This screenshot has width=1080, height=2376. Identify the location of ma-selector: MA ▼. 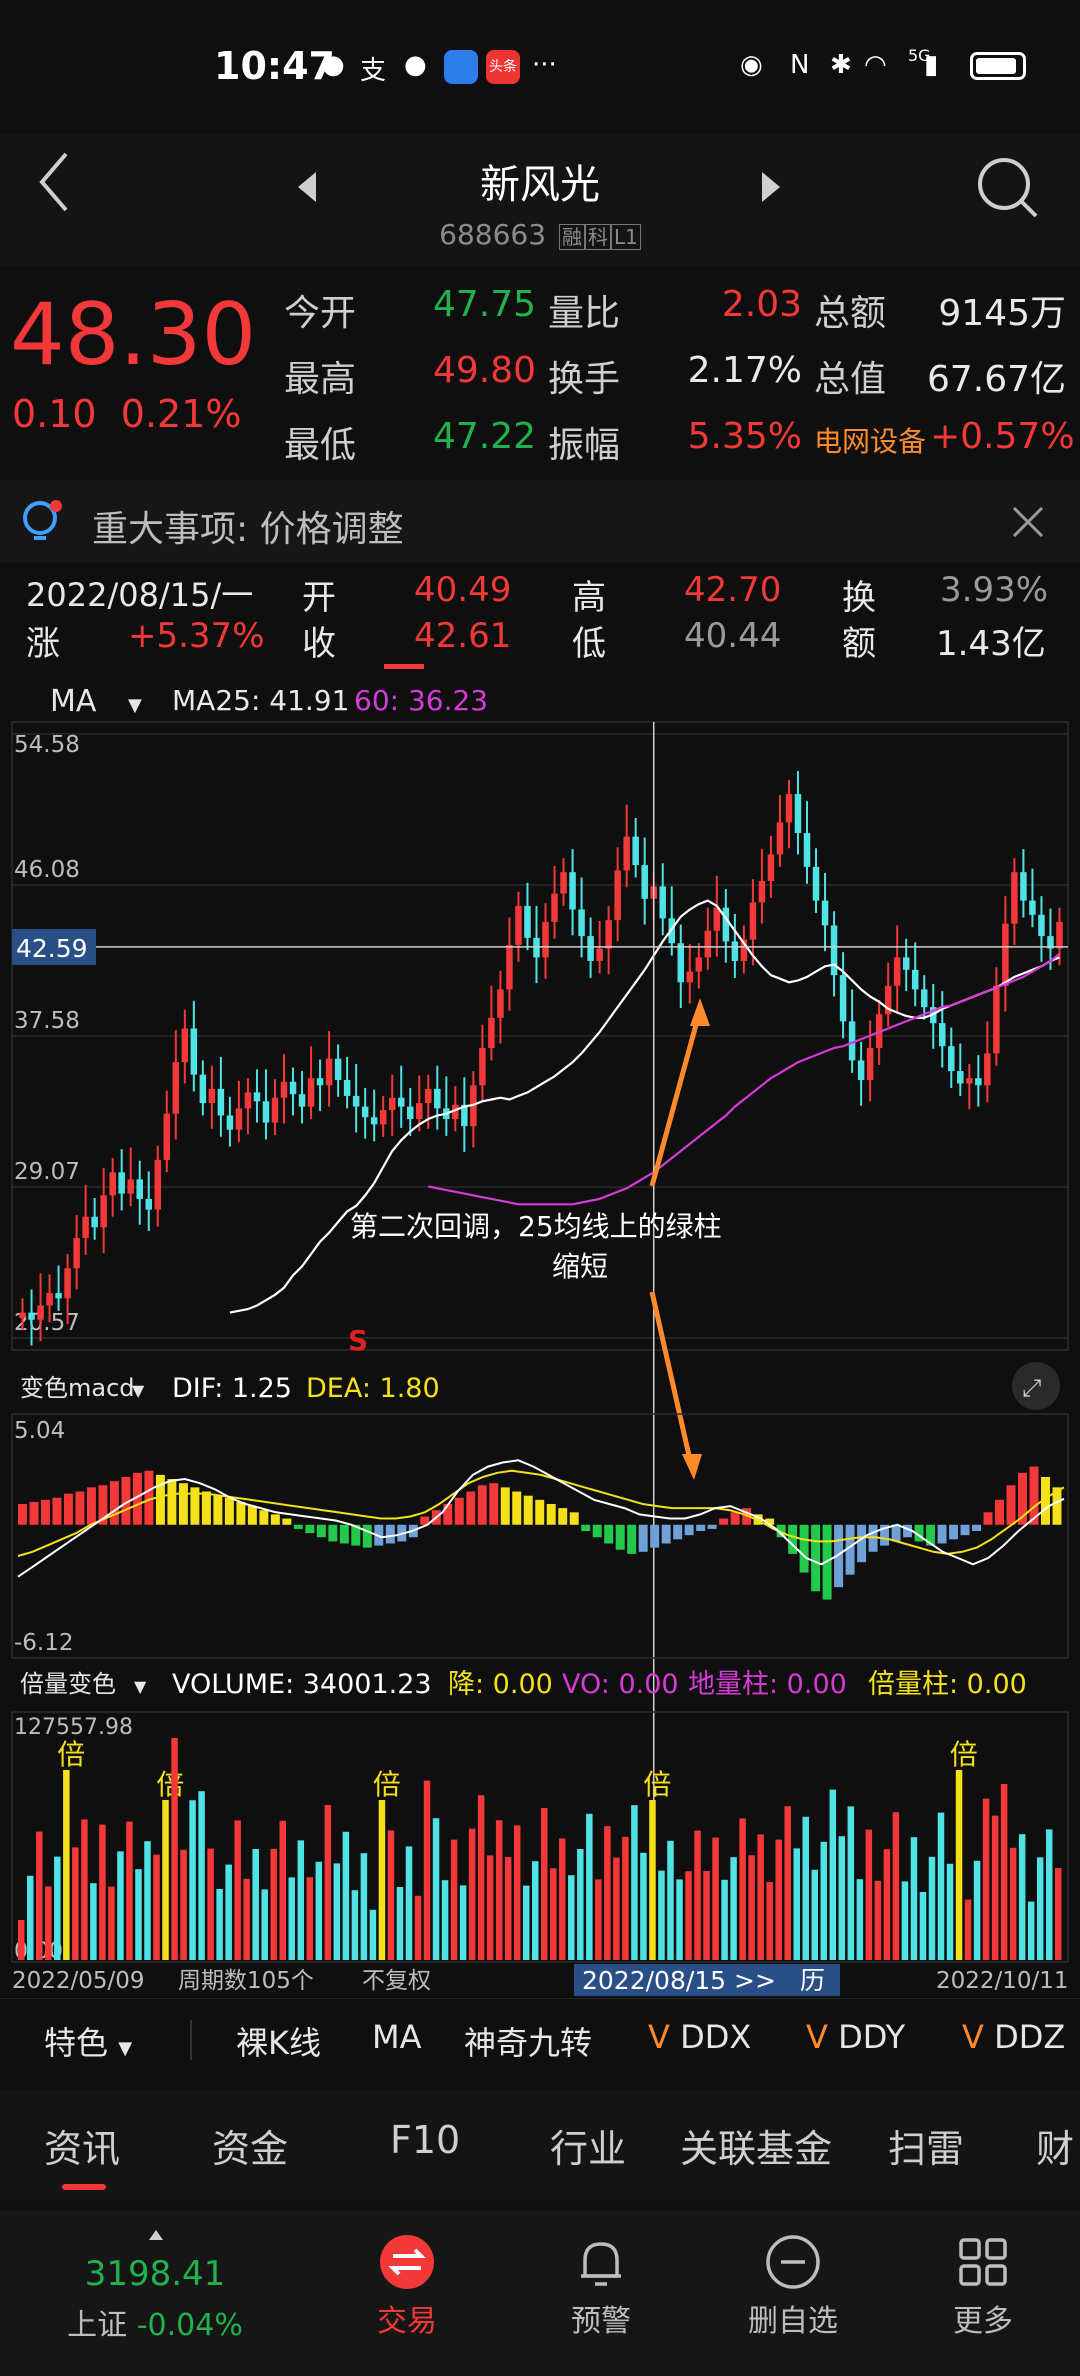
(96, 701).